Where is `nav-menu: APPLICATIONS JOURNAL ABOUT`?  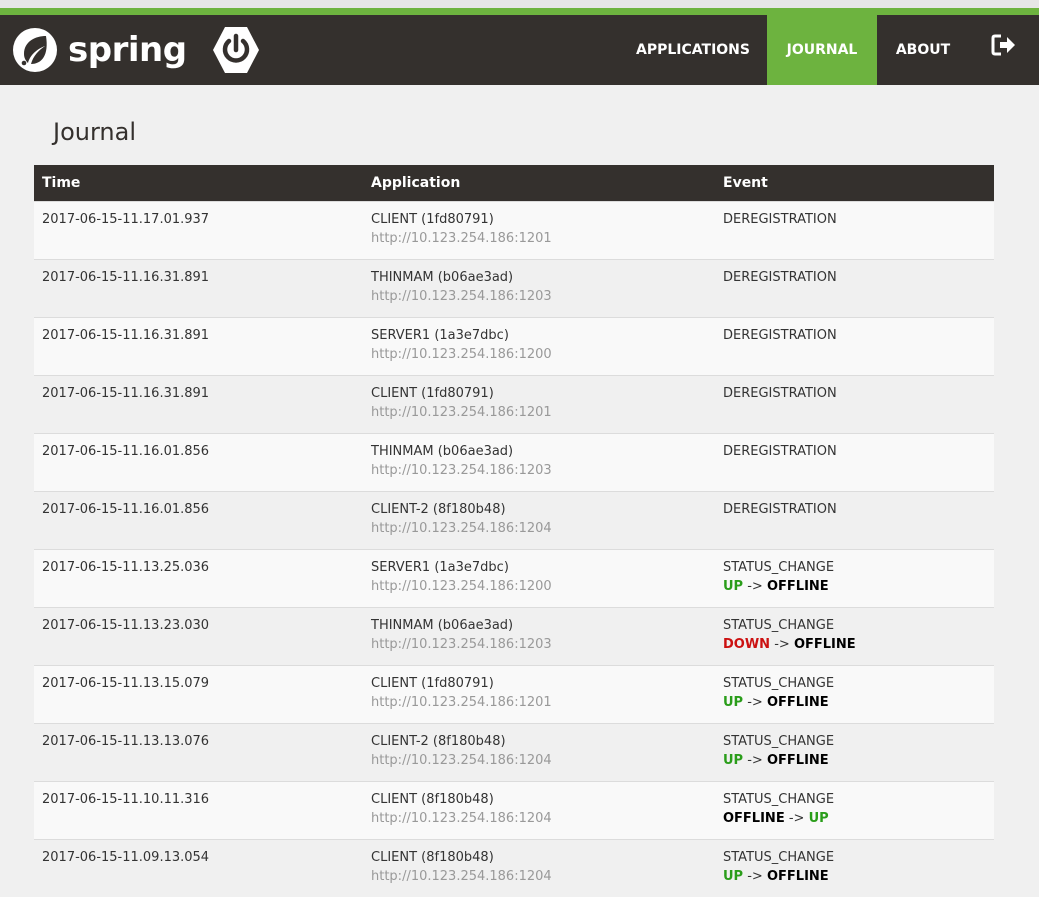
nav-menu: APPLICATIONS JOURNAL ABOUT is located at coordinates (829, 50).